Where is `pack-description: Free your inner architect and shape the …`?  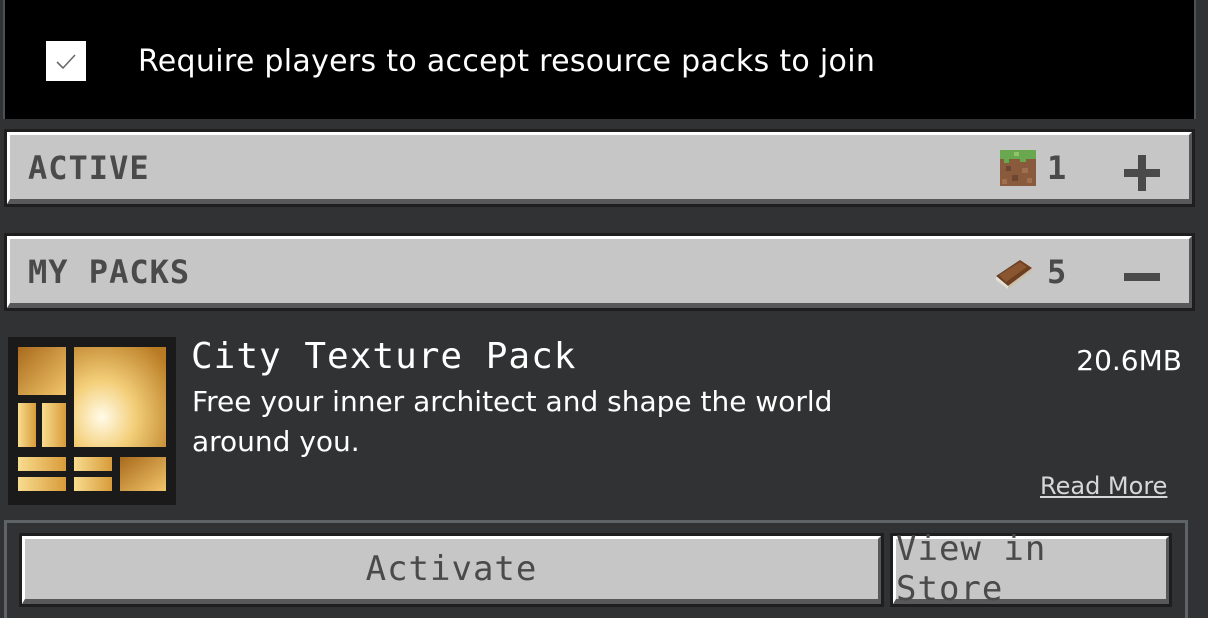
pack-description: Free your inner architect and shape the … is located at coordinates (512, 421).